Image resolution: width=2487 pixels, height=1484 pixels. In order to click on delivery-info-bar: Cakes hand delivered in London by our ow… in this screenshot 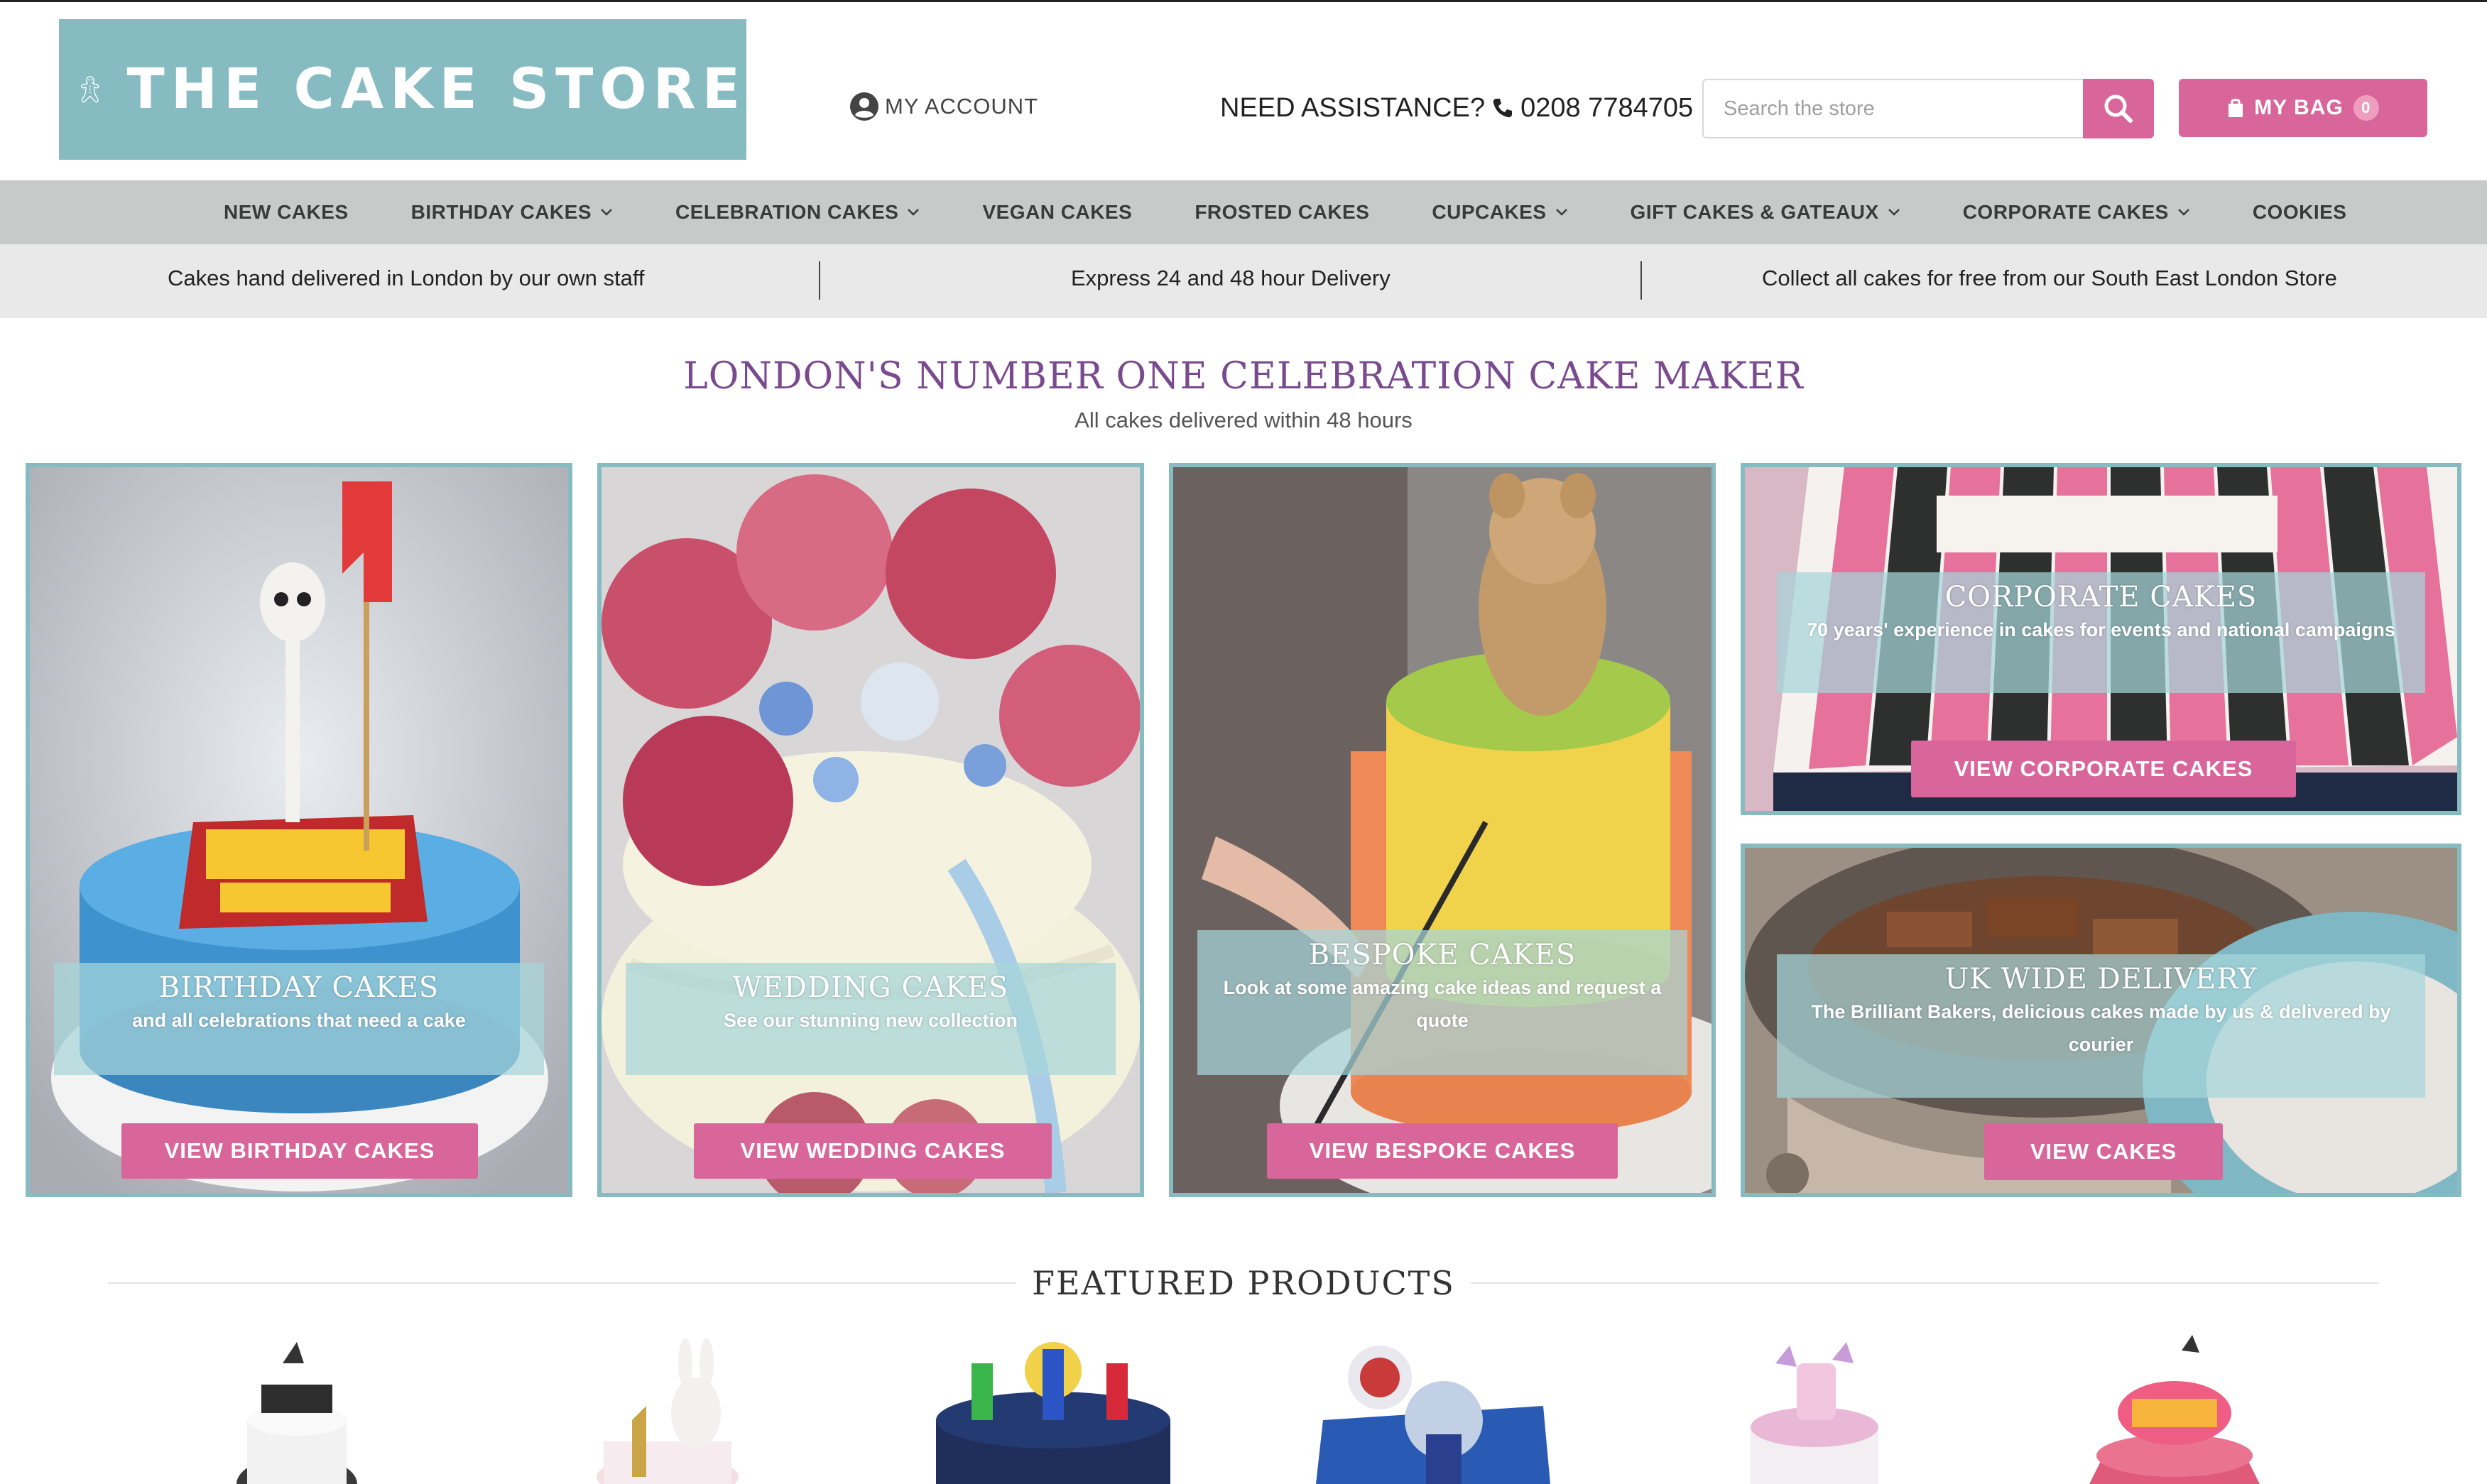, I will do `click(1244, 281)`.